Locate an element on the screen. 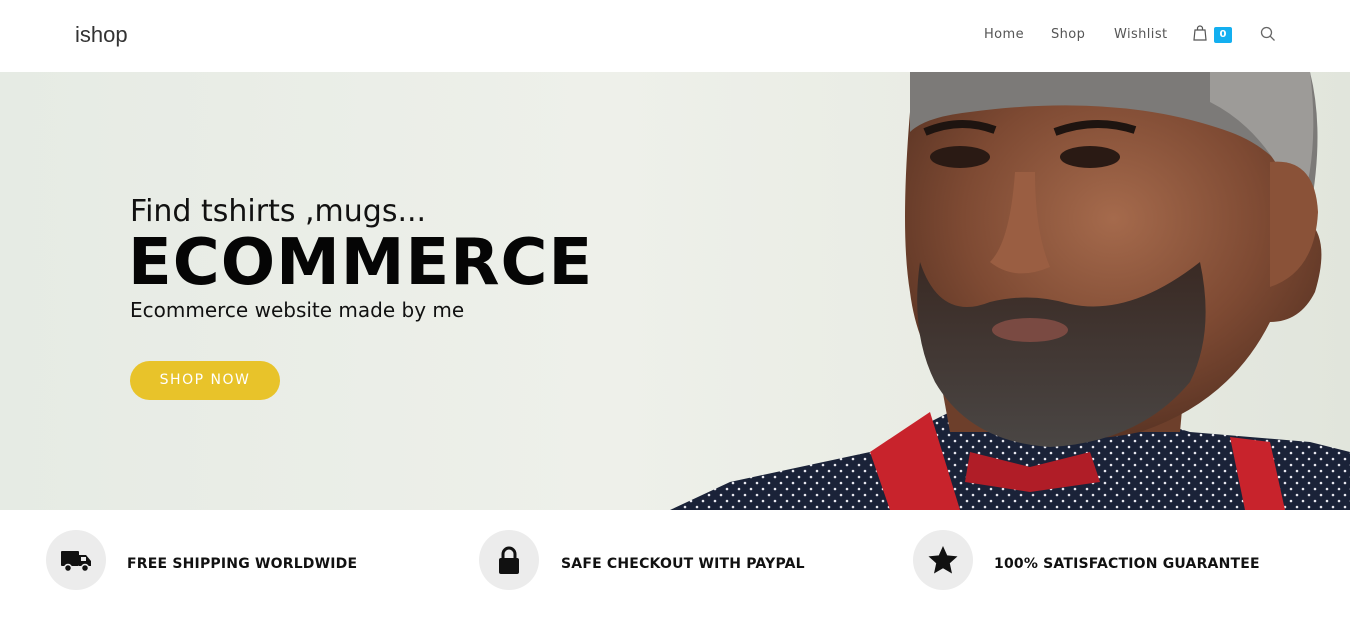 This screenshot has width=1350, height=617. feature-checkout: SAFE CHECKOUT WITH PAYPAL is located at coordinates (642, 560).